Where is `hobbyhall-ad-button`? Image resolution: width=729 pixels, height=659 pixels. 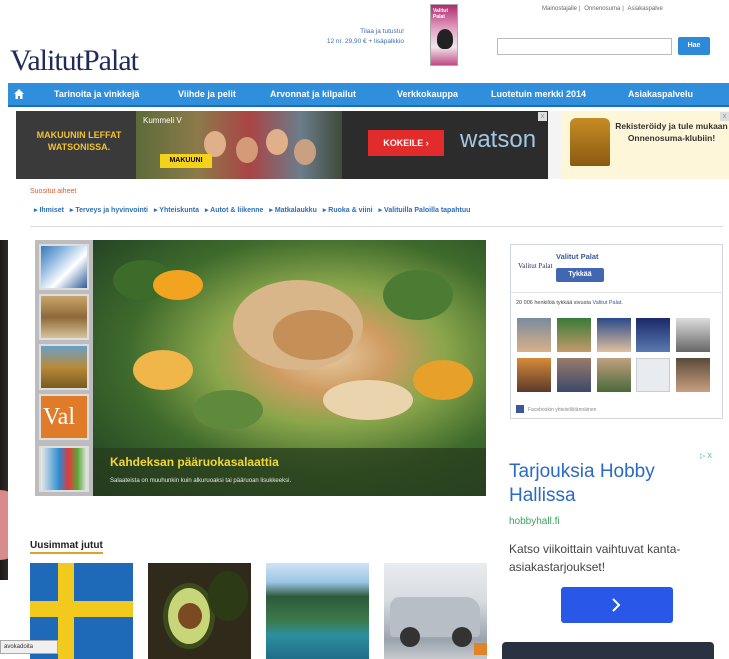
hobbyhall-ad-button is located at coordinates (617, 605).